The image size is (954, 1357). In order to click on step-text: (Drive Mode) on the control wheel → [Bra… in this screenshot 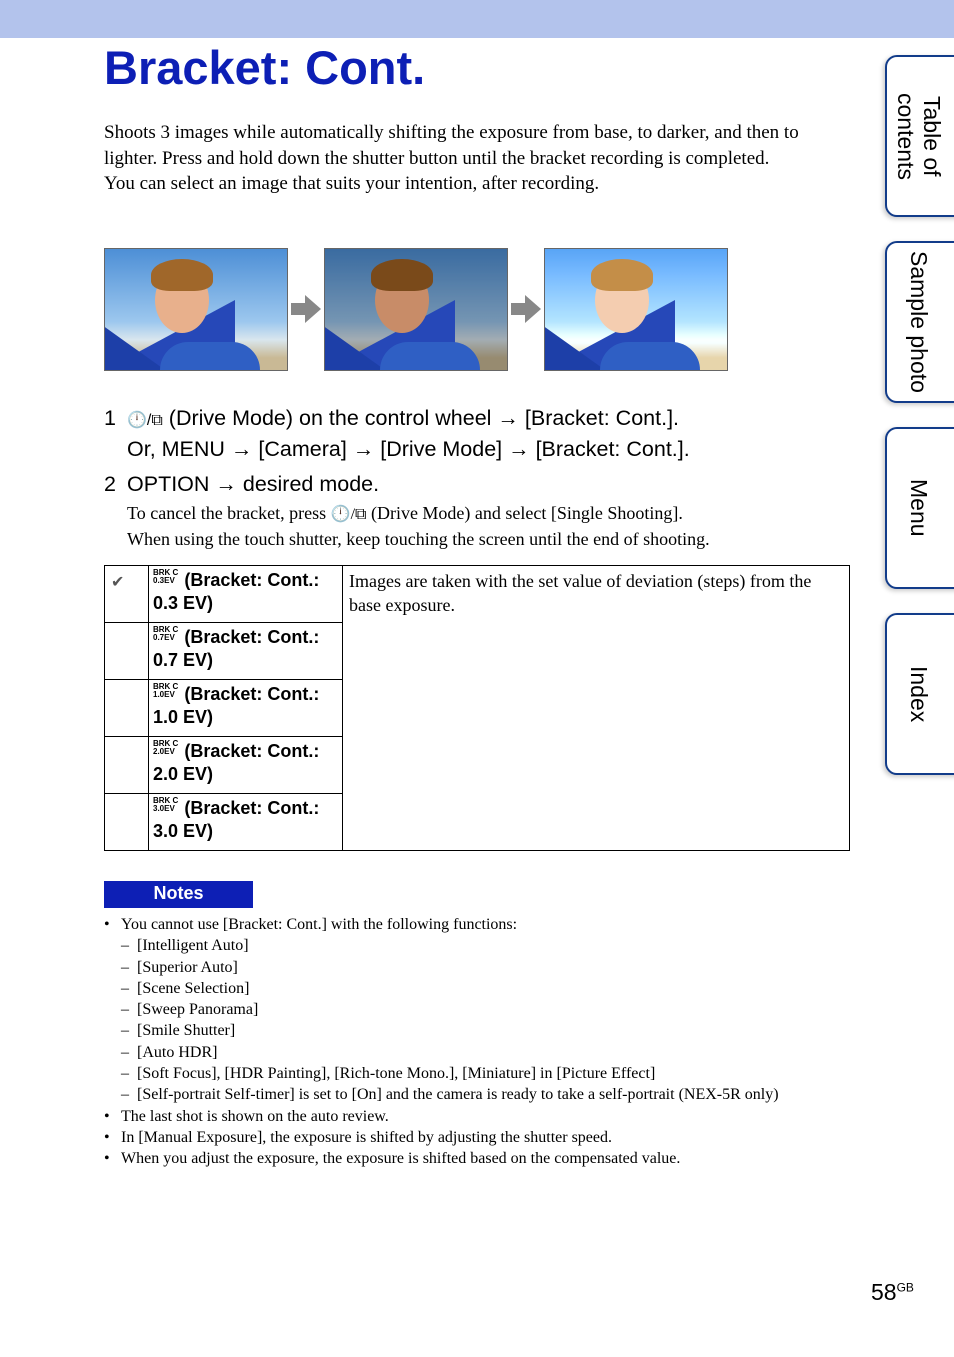, I will do `click(424, 418)`.